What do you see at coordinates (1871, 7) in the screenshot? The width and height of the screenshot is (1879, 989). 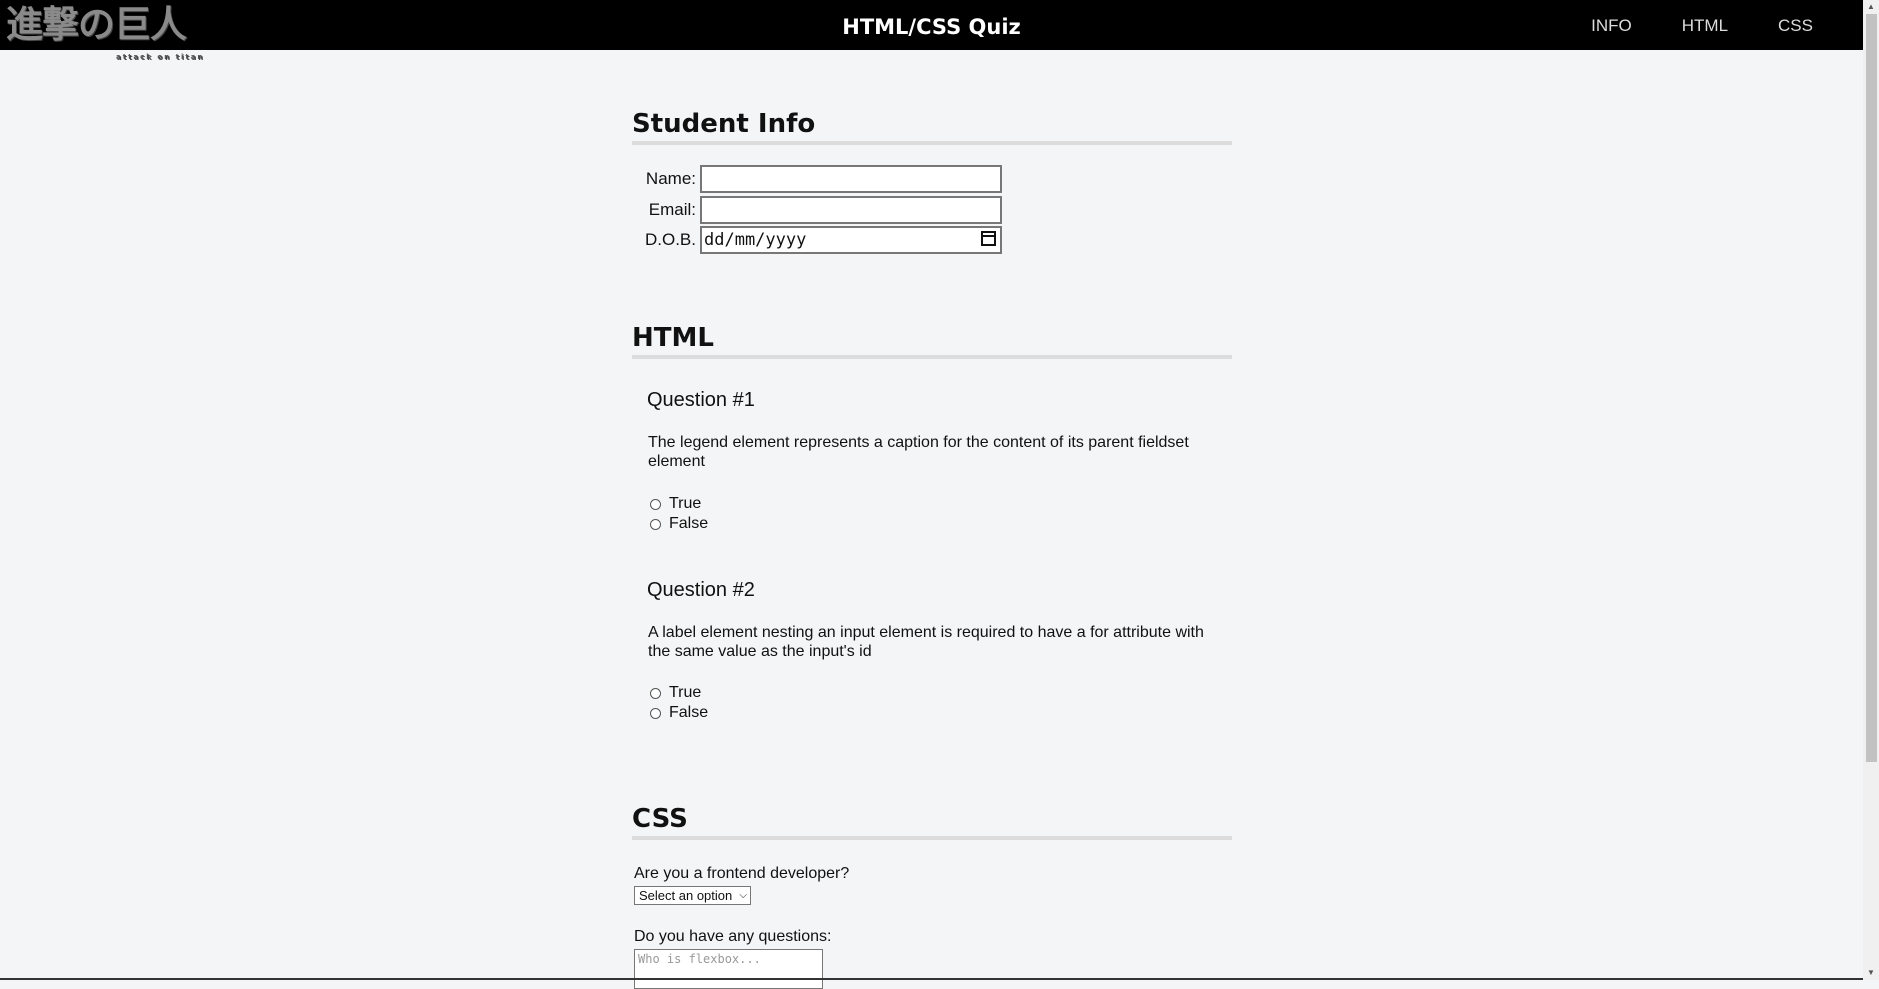 I see `scroll-up-arrow-icon: ▲` at bounding box center [1871, 7].